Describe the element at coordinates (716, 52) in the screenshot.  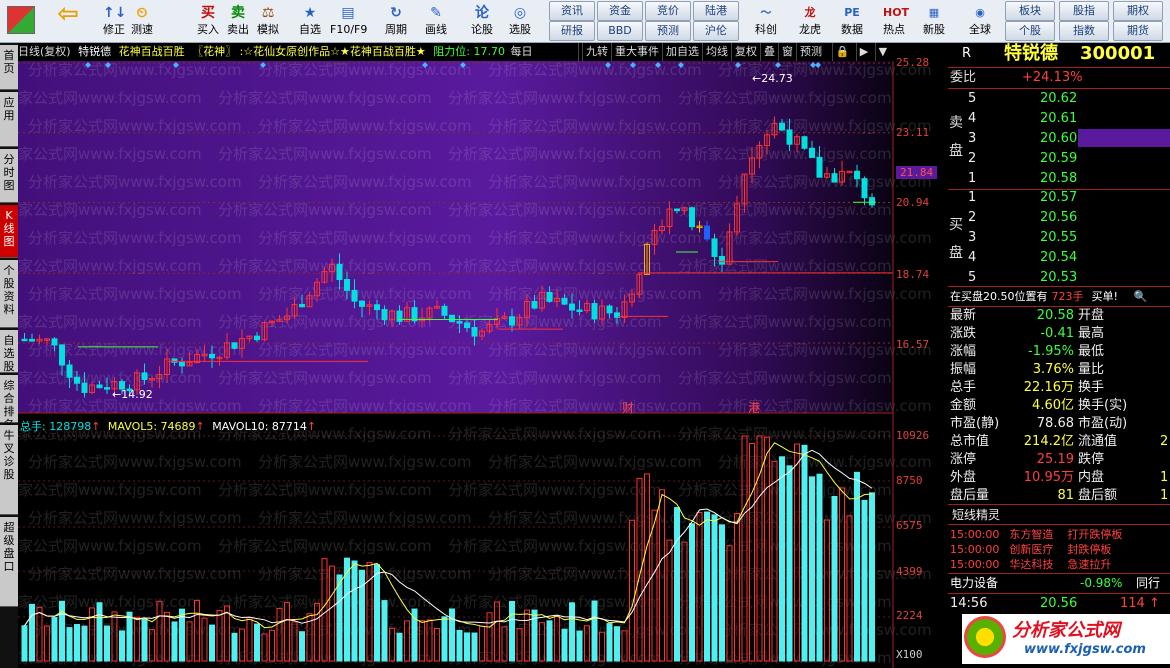
I see `chart-tab-3: 均线` at that location.